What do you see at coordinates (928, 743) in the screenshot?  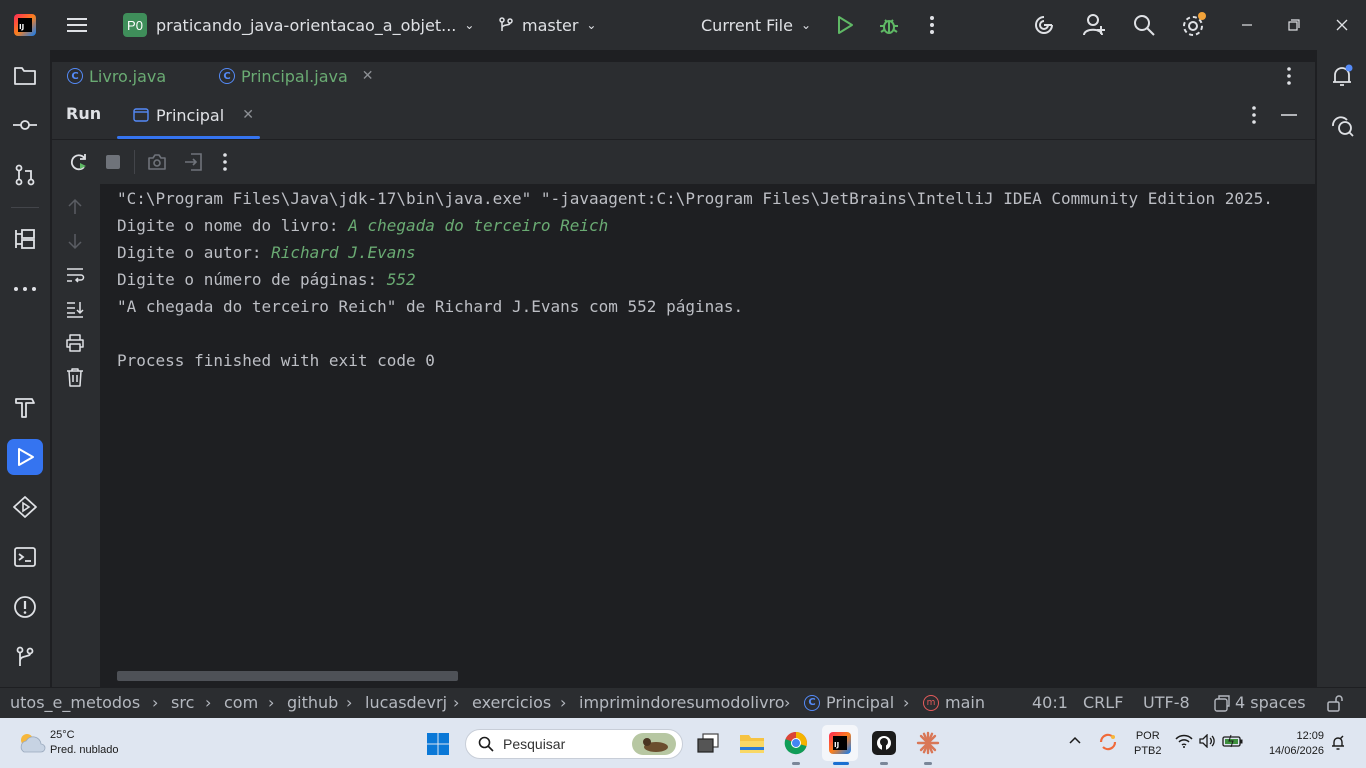 I see `claude-button` at bounding box center [928, 743].